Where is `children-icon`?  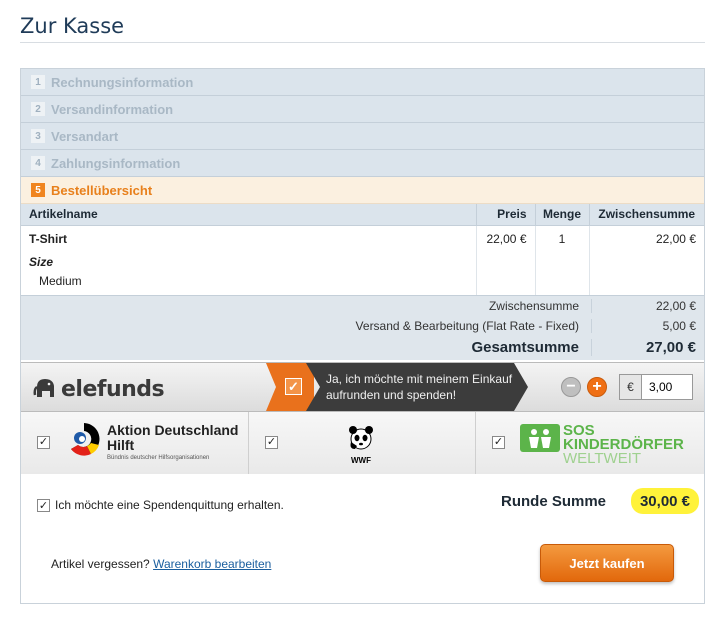
children-icon is located at coordinates (540, 438).